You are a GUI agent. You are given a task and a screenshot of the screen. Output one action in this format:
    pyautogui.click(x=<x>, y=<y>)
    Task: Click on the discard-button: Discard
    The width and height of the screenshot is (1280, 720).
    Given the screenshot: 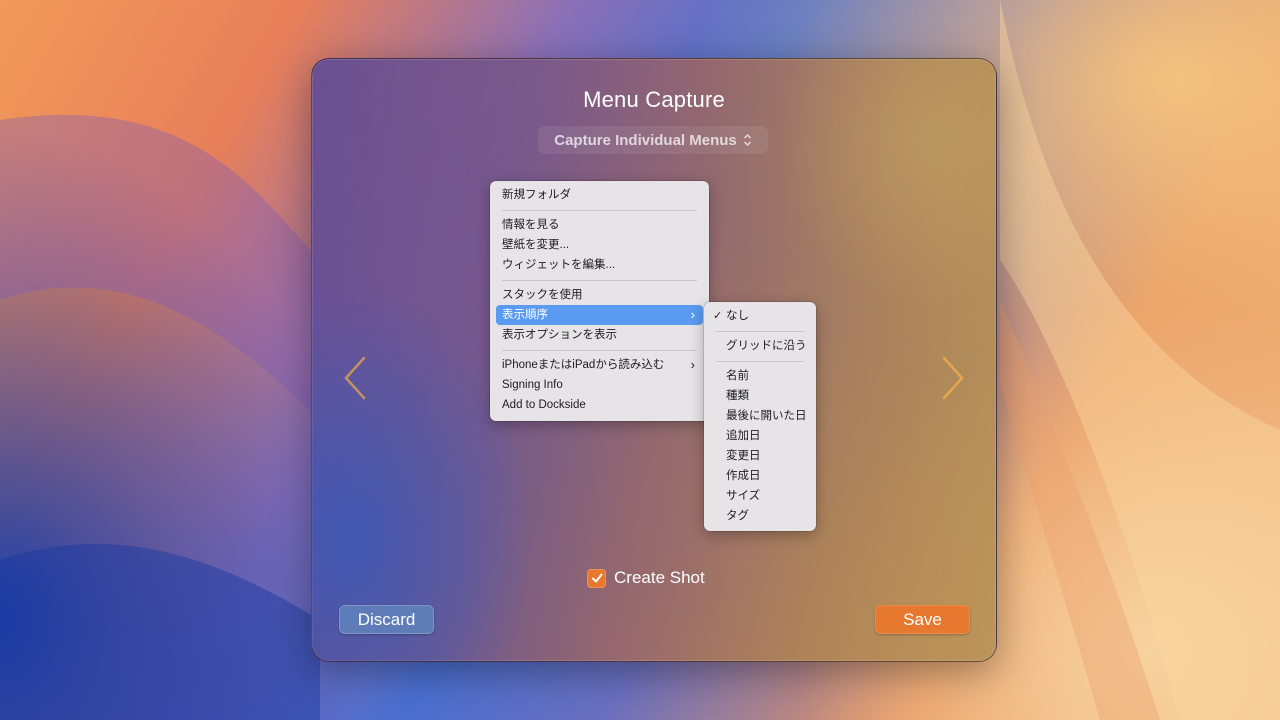 What is the action you would take?
    pyautogui.click(x=386, y=619)
    